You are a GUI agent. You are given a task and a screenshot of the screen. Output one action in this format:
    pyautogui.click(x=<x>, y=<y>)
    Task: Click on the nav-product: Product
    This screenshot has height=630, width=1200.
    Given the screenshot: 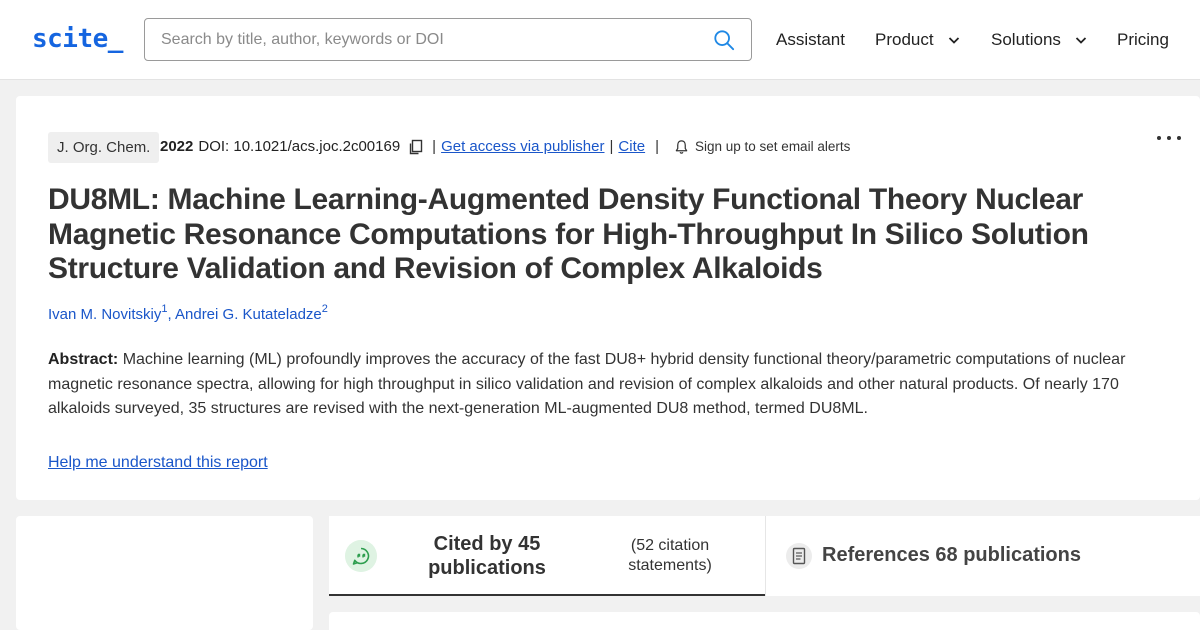 What is the action you would take?
    pyautogui.click(x=917, y=40)
    